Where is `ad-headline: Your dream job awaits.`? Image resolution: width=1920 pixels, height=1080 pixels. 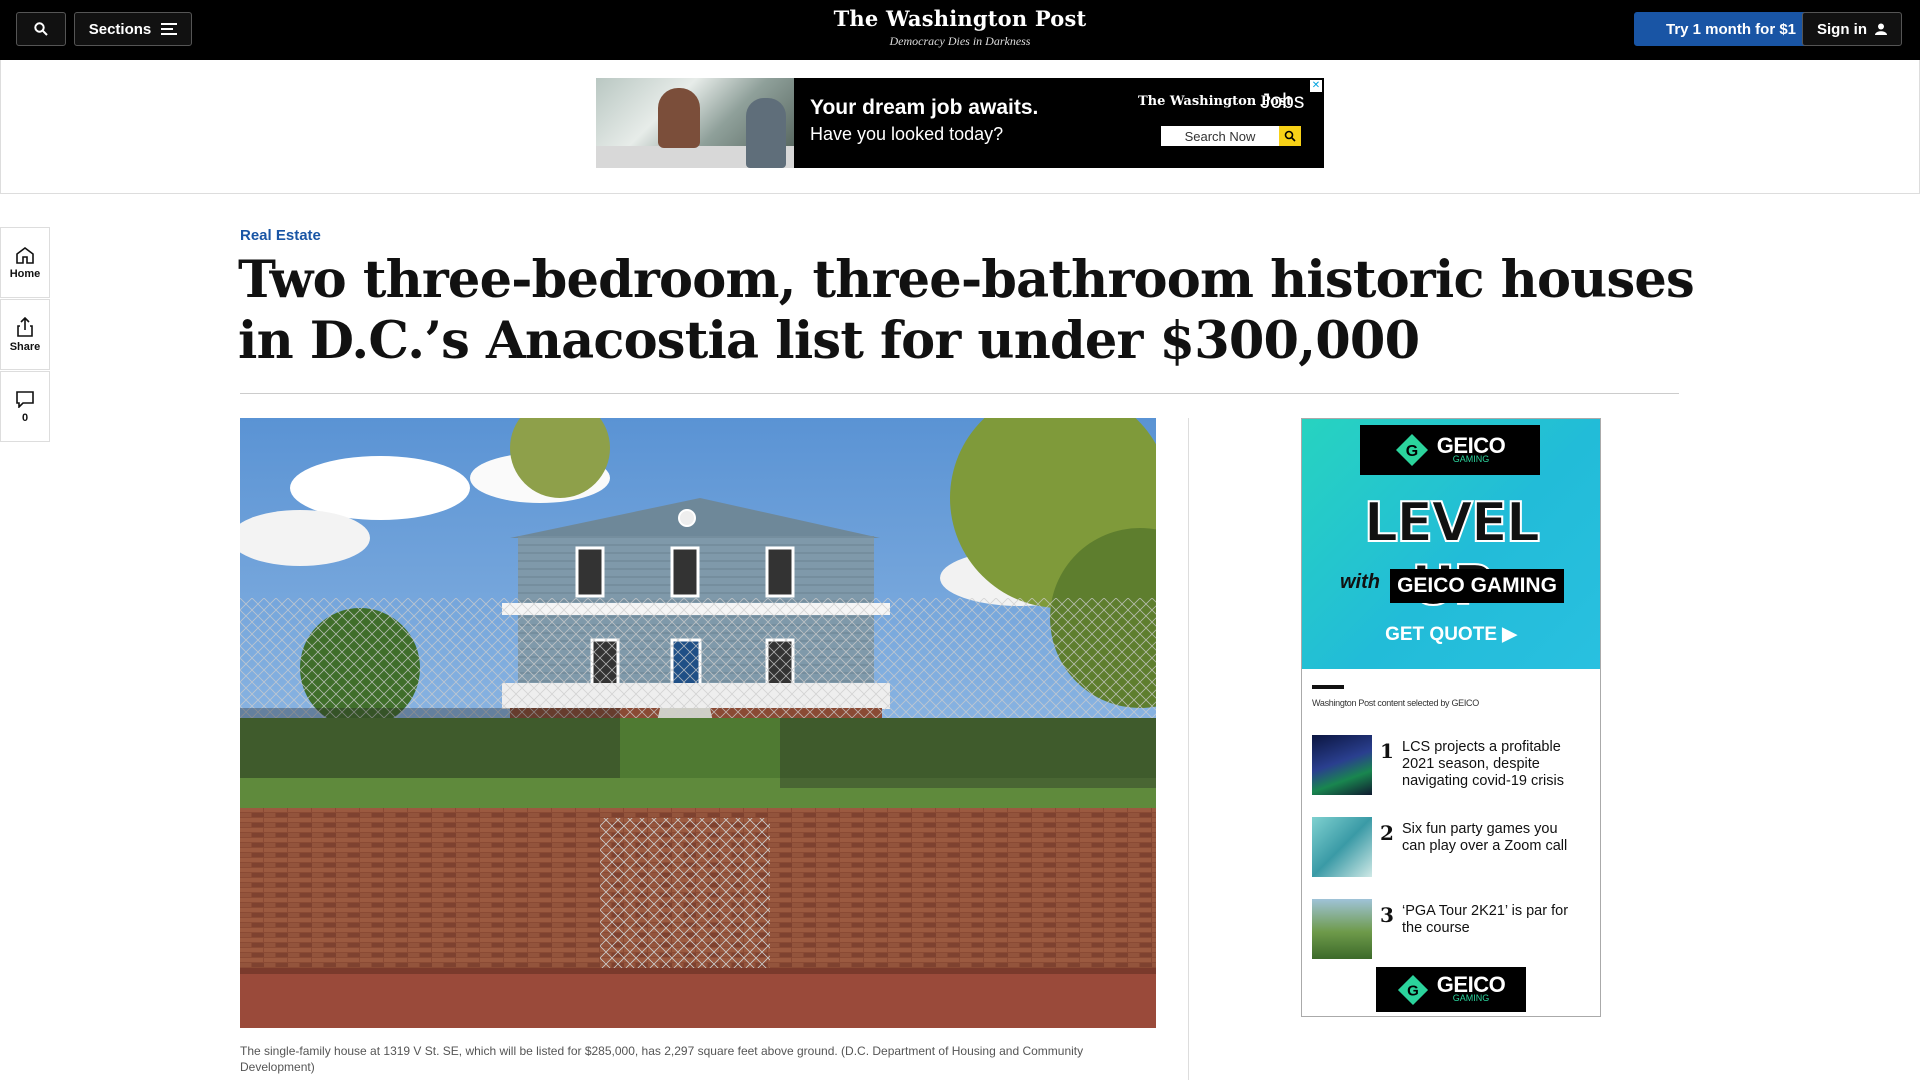 ad-headline: Your dream job awaits. is located at coordinates (924, 107).